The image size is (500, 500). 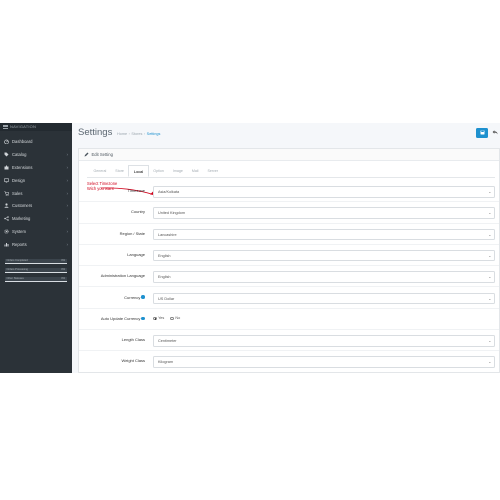 What do you see at coordinates (6, 231) in the screenshot?
I see `gear-icon` at bounding box center [6, 231].